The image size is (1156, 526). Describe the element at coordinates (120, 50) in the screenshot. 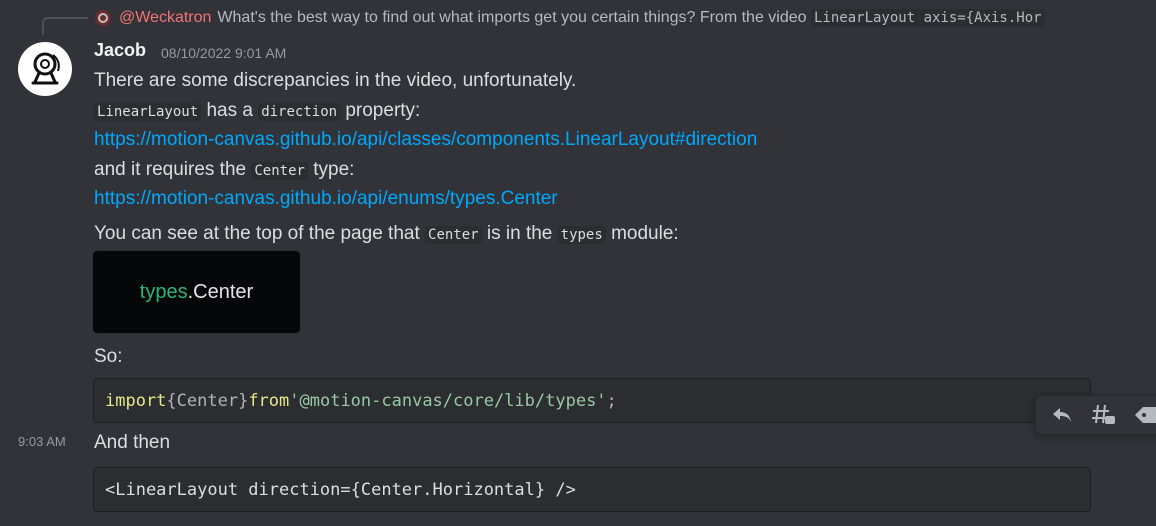

I see `message-author: Jacob` at that location.